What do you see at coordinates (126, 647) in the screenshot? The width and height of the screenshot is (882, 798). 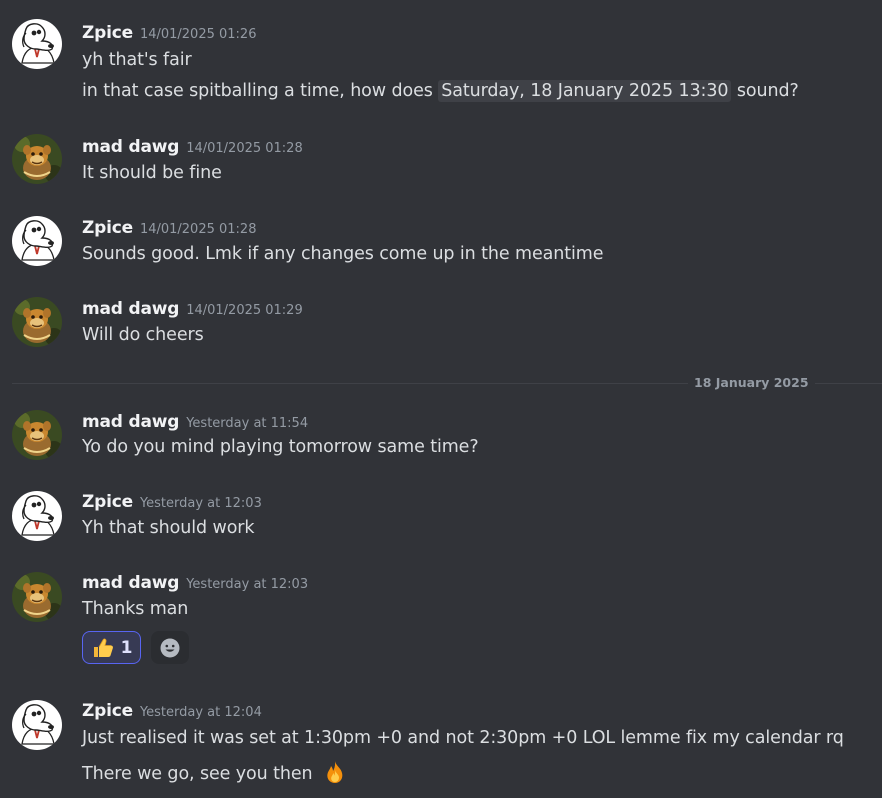 I see `reaction-count: 1` at bounding box center [126, 647].